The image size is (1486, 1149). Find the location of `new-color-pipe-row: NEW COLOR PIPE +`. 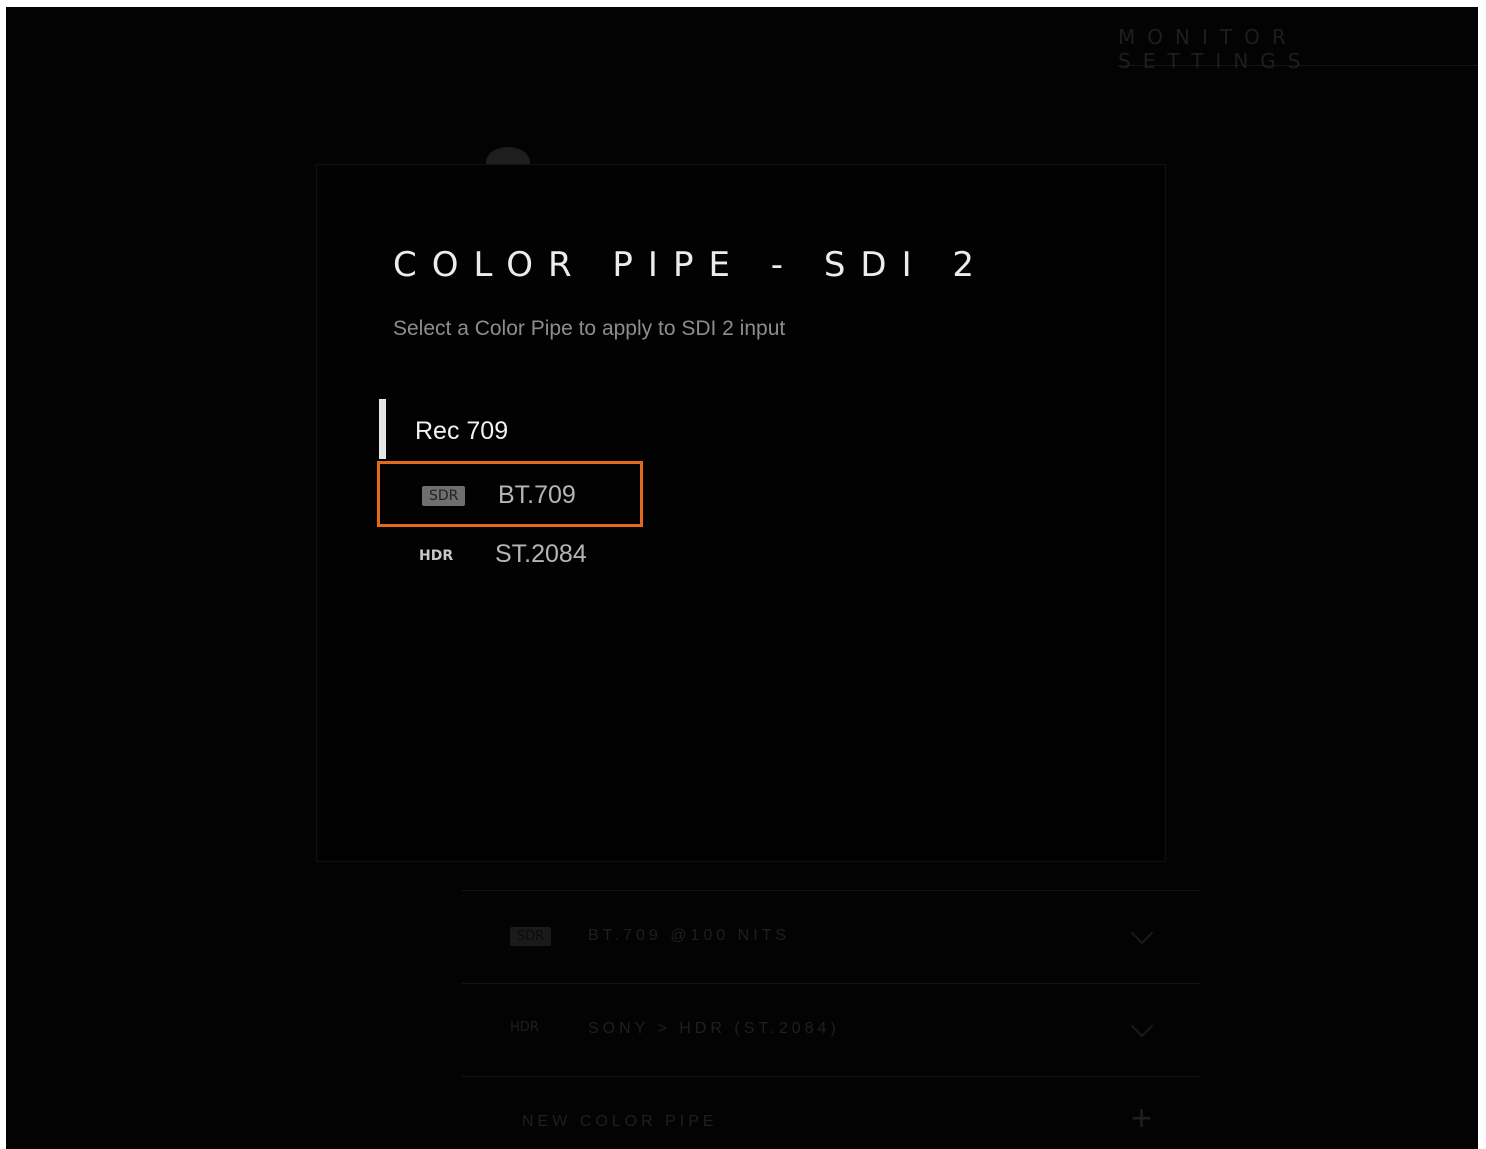

new-color-pipe-row: NEW COLOR PIPE + is located at coordinates (831, 1112).